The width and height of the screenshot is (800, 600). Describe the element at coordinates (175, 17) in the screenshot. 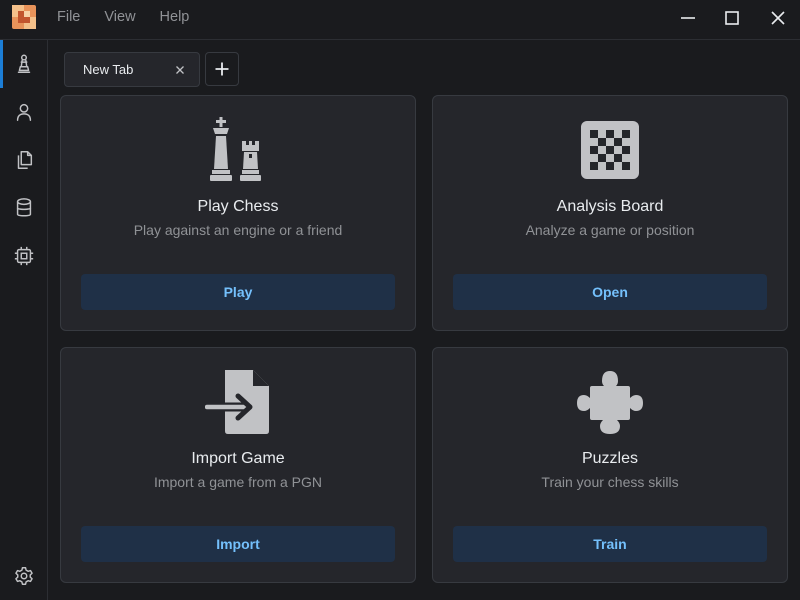

I see `menu-help: Help` at that location.